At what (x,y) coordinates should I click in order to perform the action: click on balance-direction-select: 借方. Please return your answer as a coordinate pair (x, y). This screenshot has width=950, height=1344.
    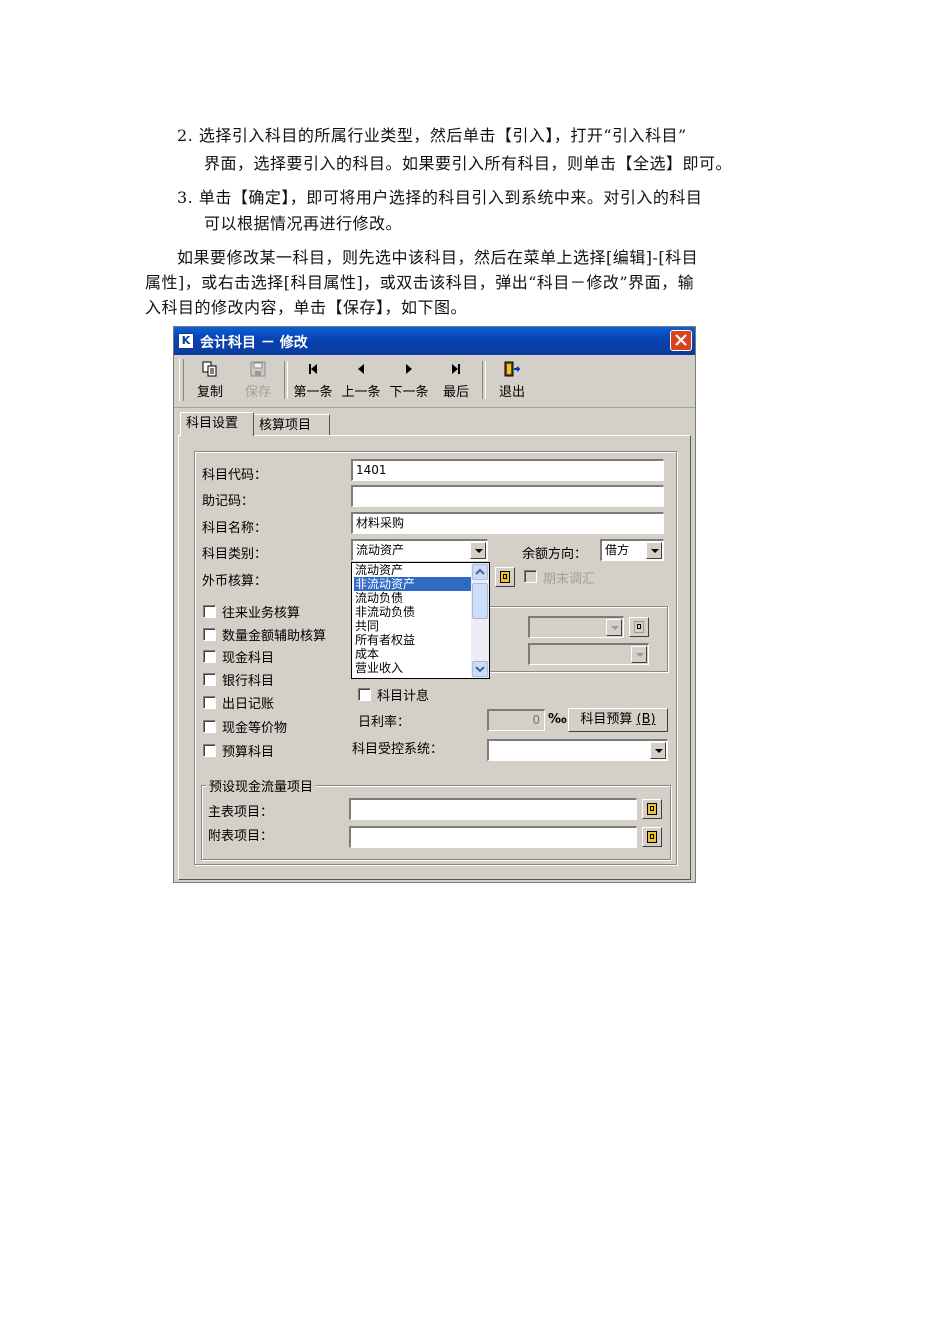
    Looking at the image, I should click on (632, 550).